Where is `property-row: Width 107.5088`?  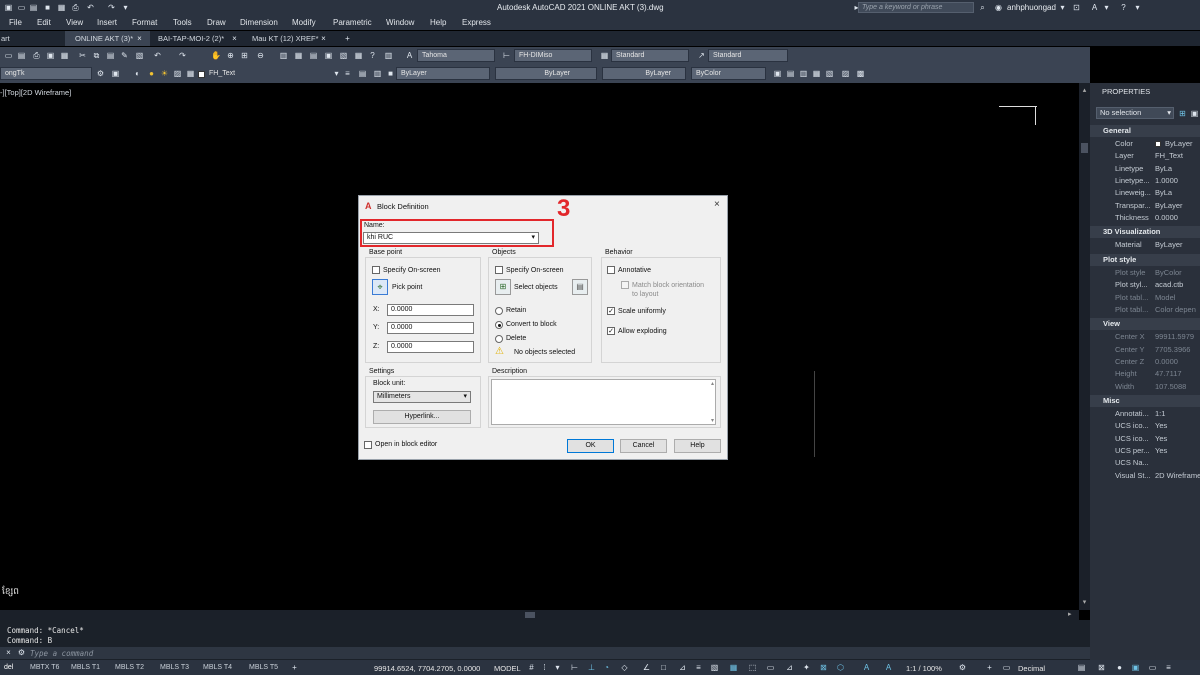 property-row: Width 107.5088 is located at coordinates (1148, 387).